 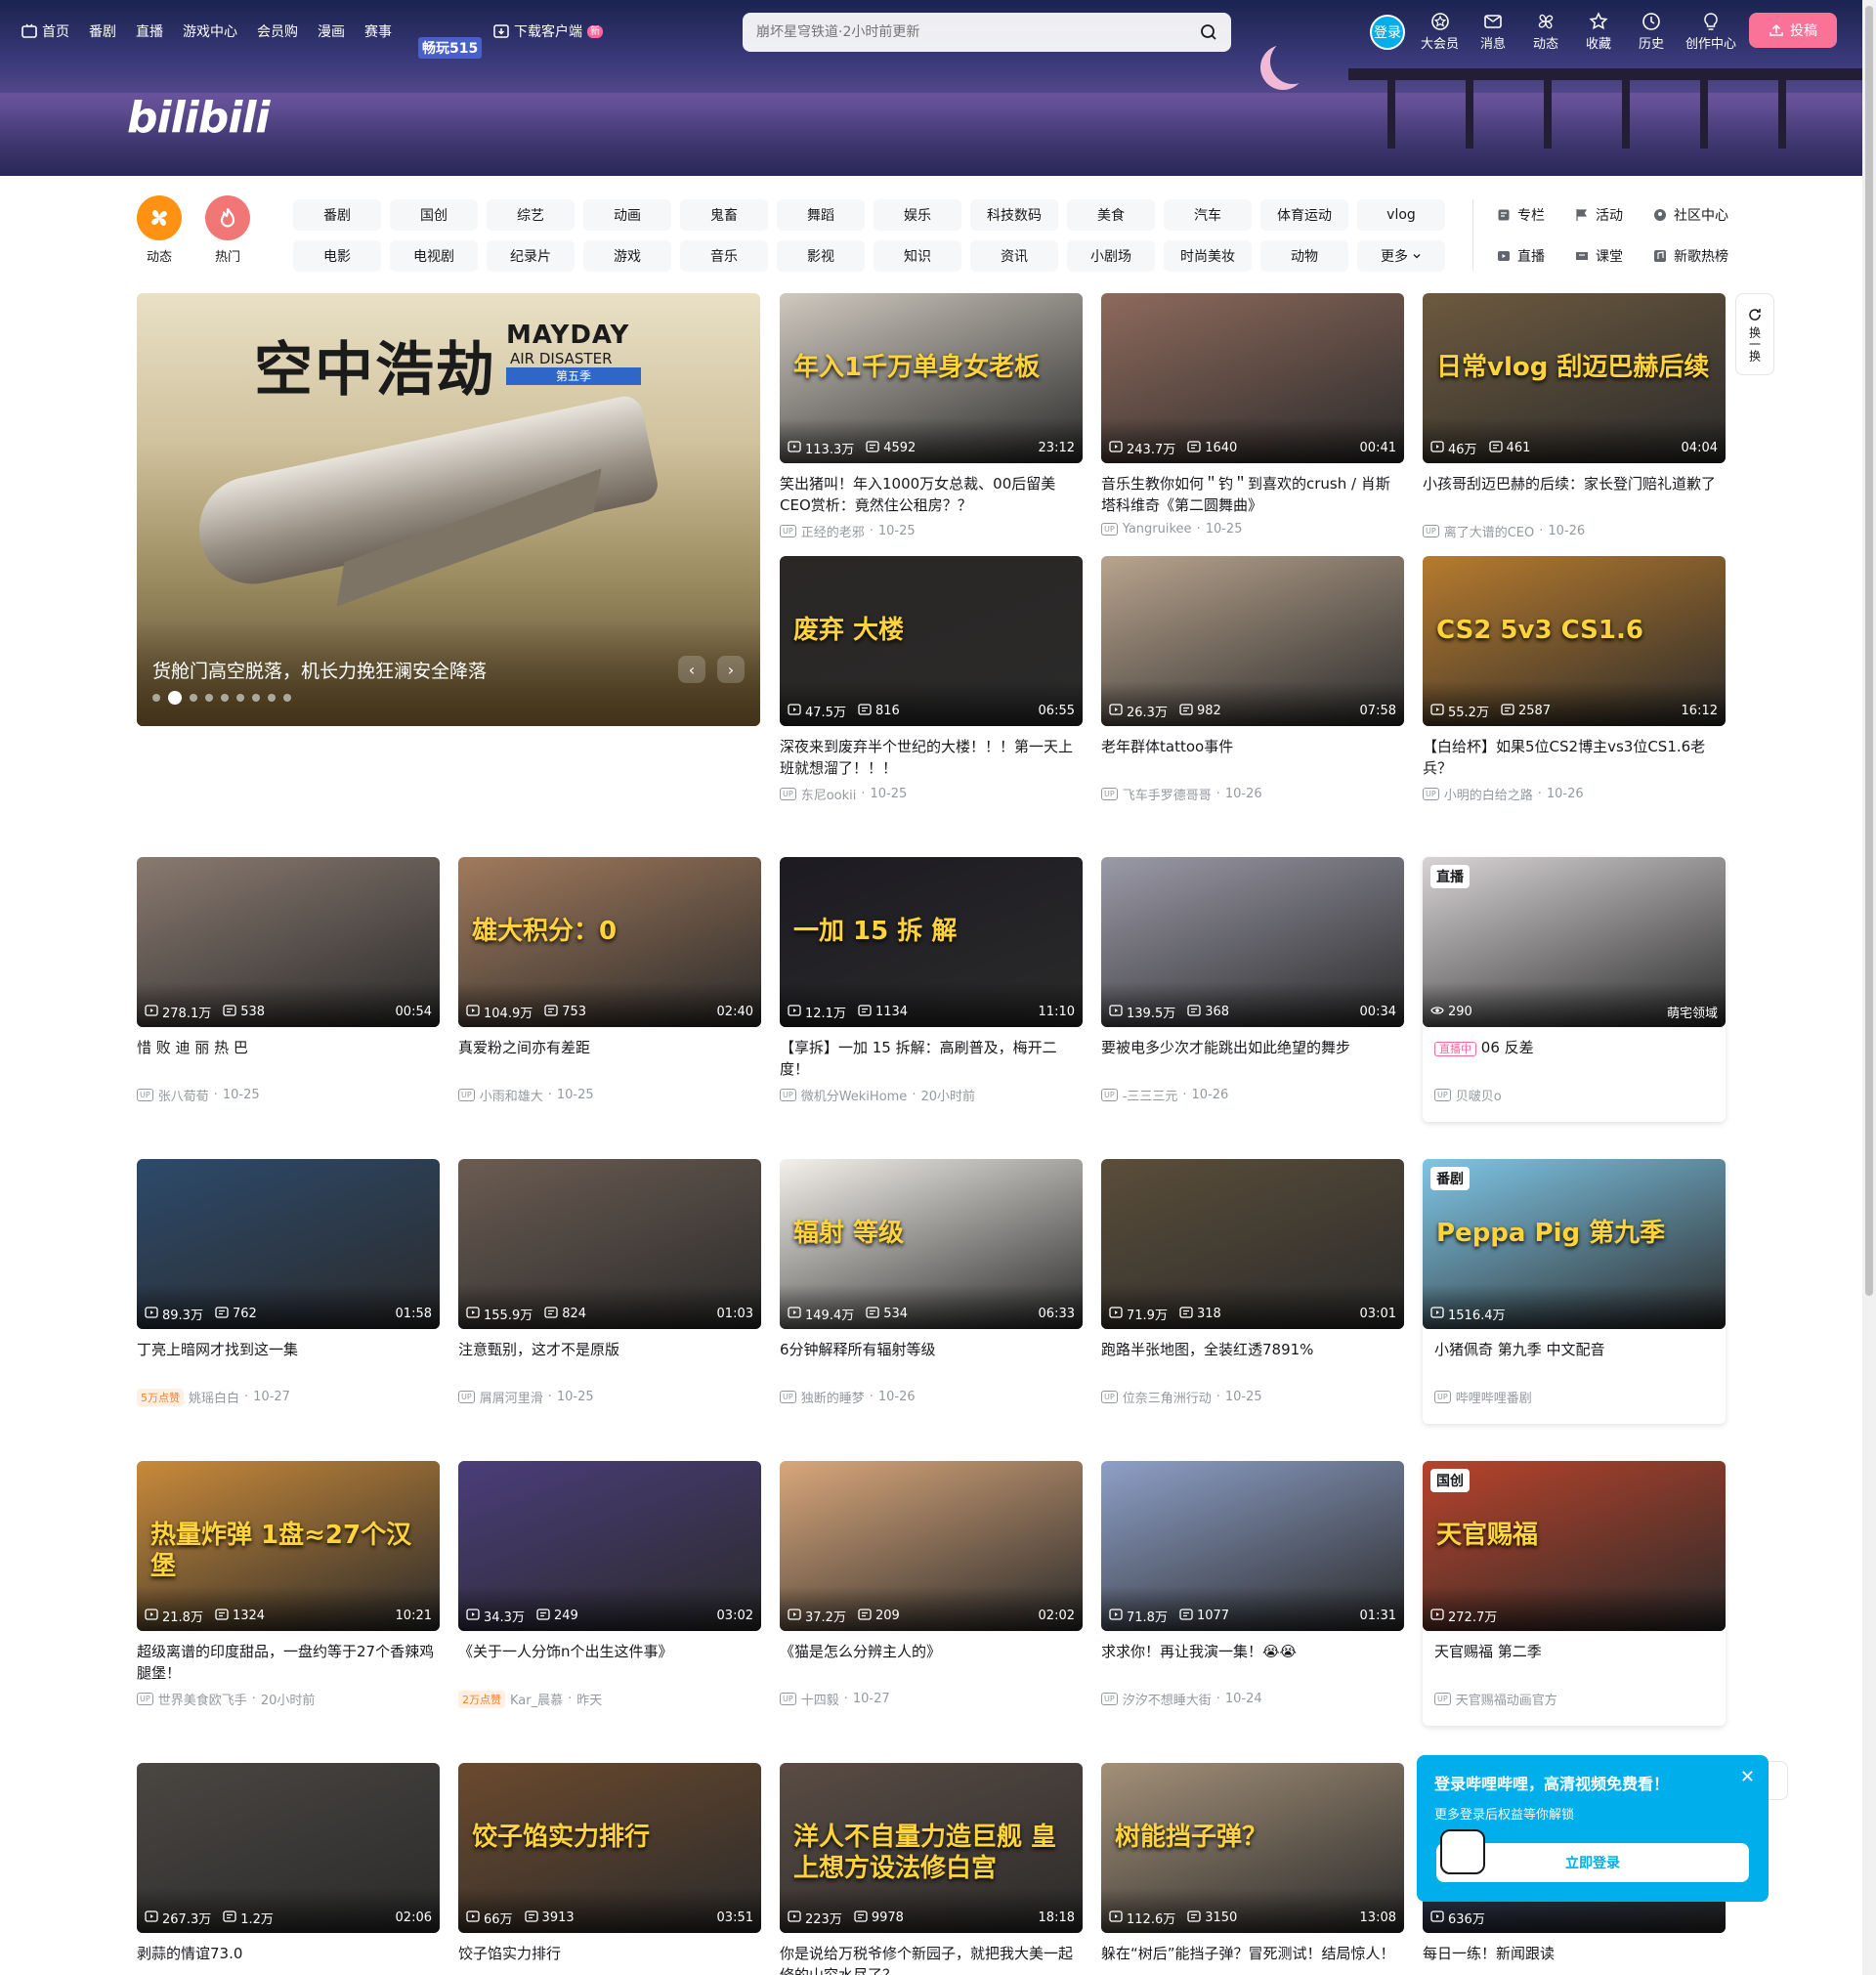 What do you see at coordinates (978, 32) in the screenshot?
I see `search-input` at bounding box center [978, 32].